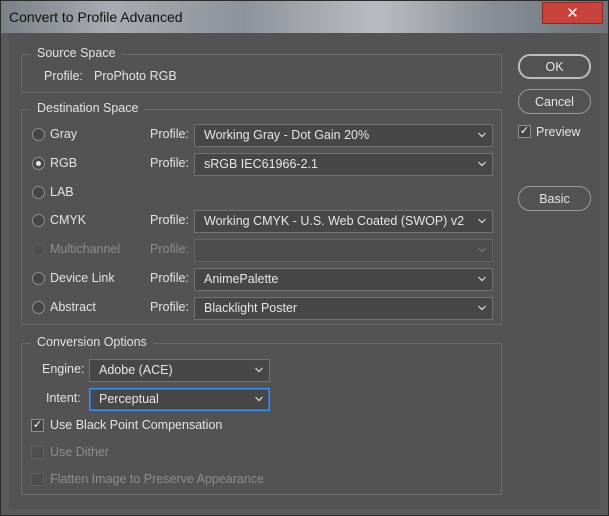  I want to click on radio-multichannel, so click(38, 249).